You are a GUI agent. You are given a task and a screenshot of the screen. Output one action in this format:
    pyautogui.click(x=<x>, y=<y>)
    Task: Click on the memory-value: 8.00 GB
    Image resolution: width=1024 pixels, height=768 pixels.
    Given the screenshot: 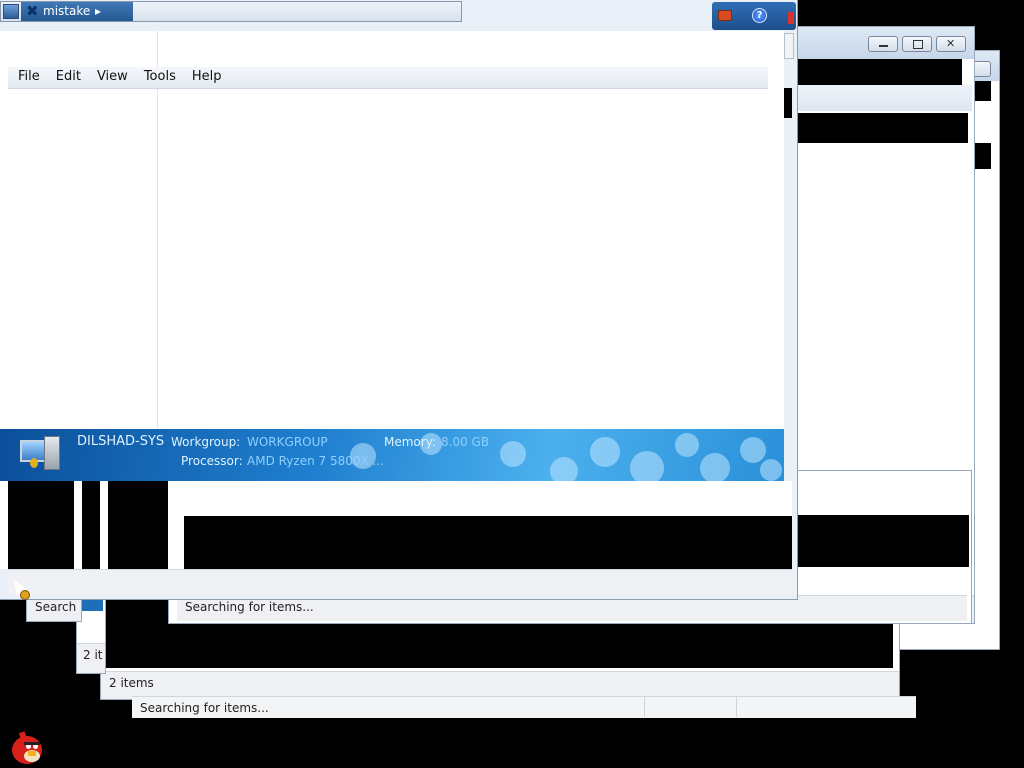 What is the action you would take?
    pyautogui.click(x=465, y=442)
    